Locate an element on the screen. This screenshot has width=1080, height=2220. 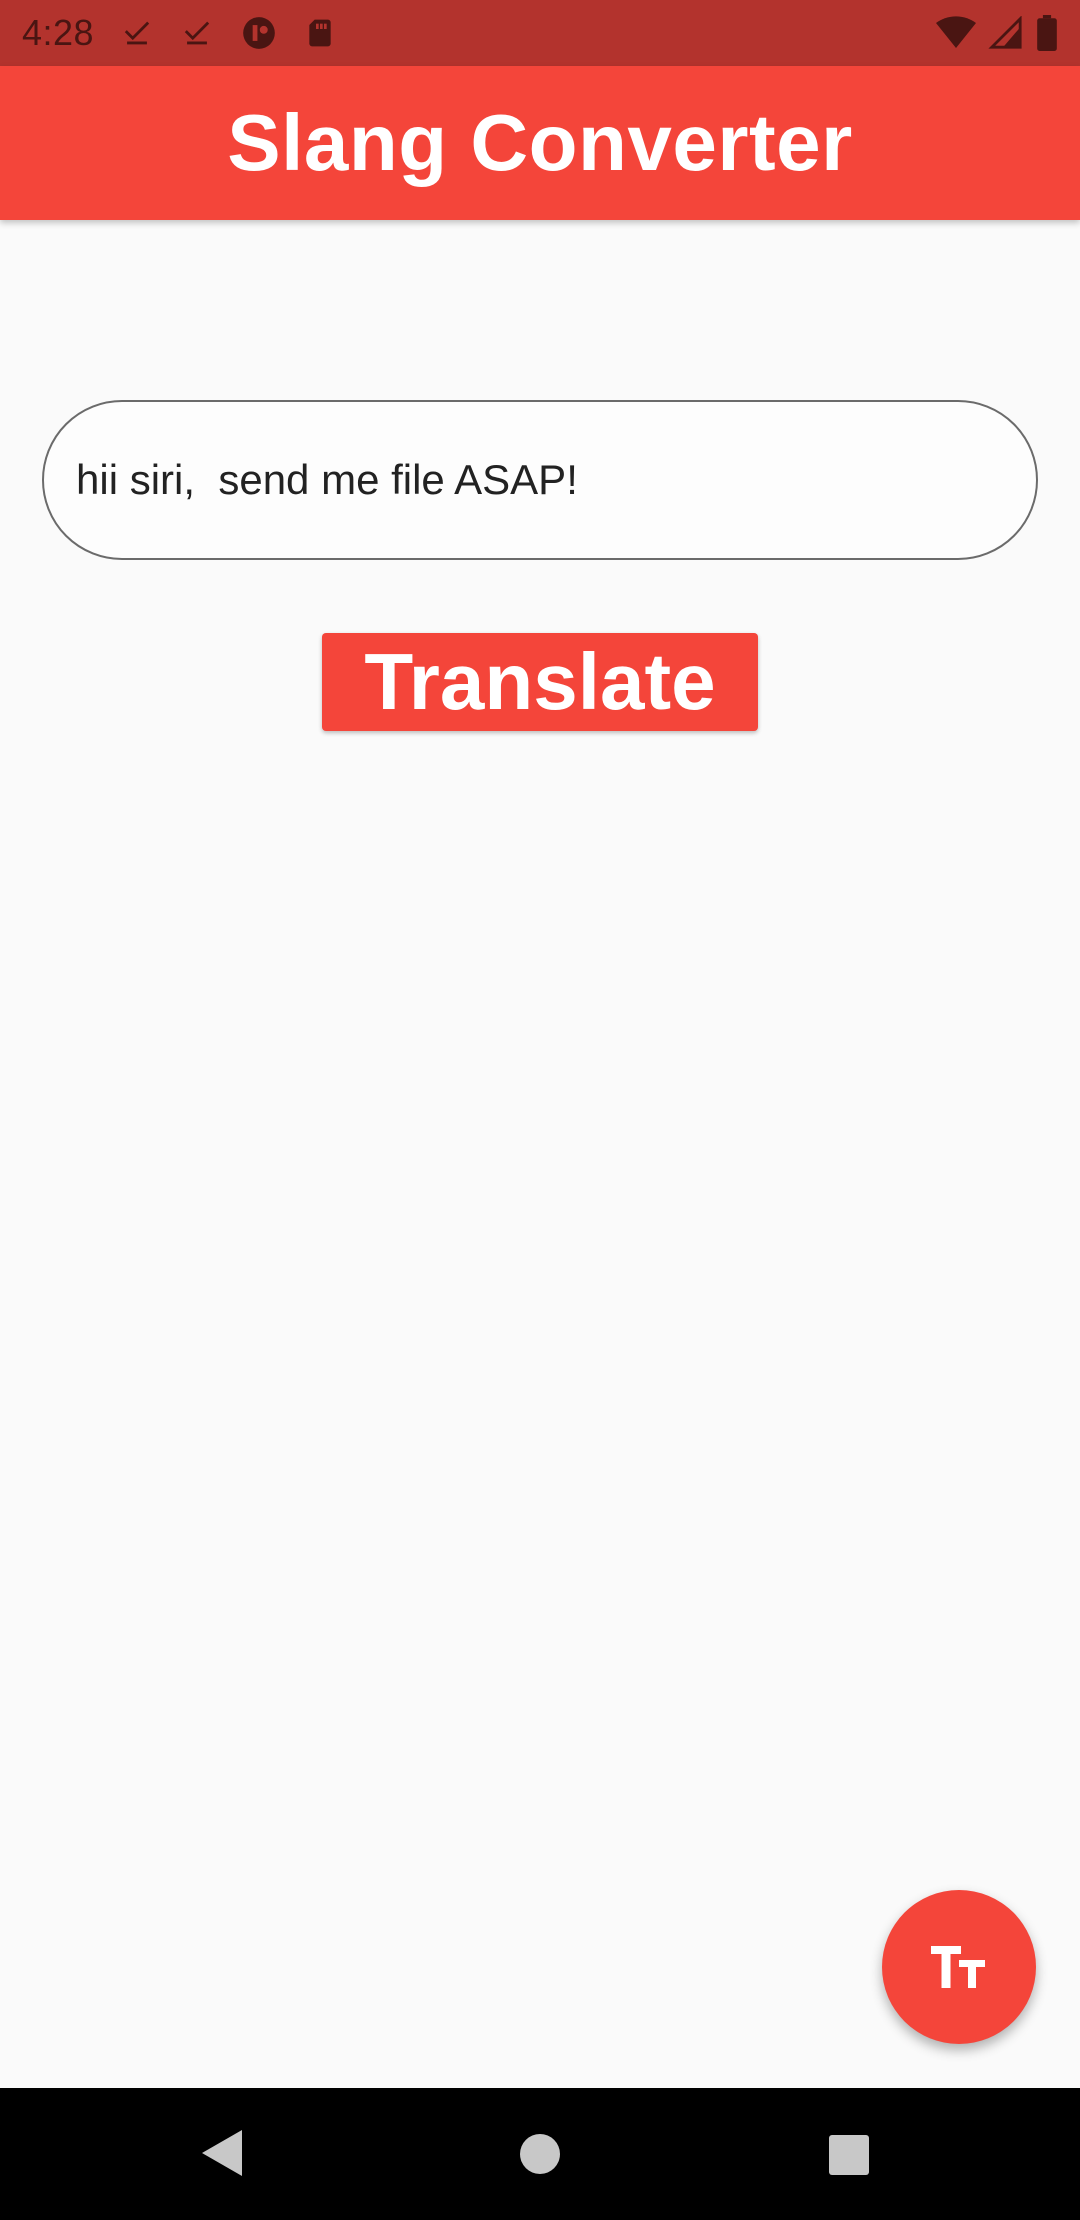
home-button is located at coordinates (540, 2154).